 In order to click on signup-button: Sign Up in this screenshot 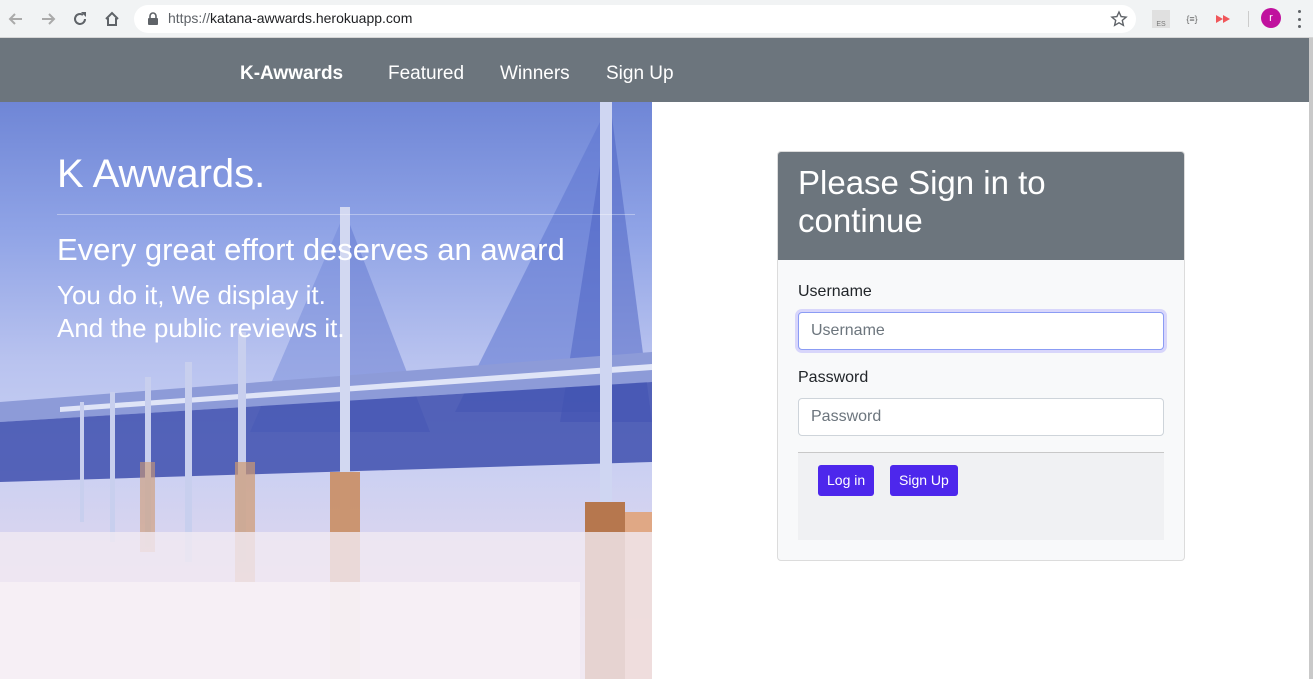, I will do `click(924, 480)`.